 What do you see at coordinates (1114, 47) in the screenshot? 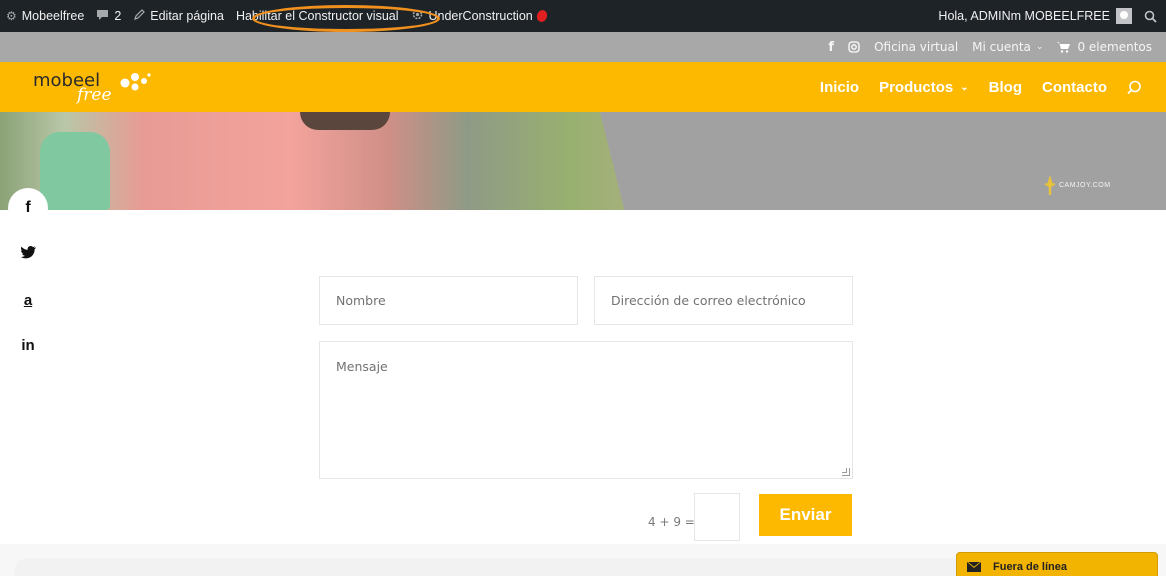
I see `cart-label: 0 elementos` at bounding box center [1114, 47].